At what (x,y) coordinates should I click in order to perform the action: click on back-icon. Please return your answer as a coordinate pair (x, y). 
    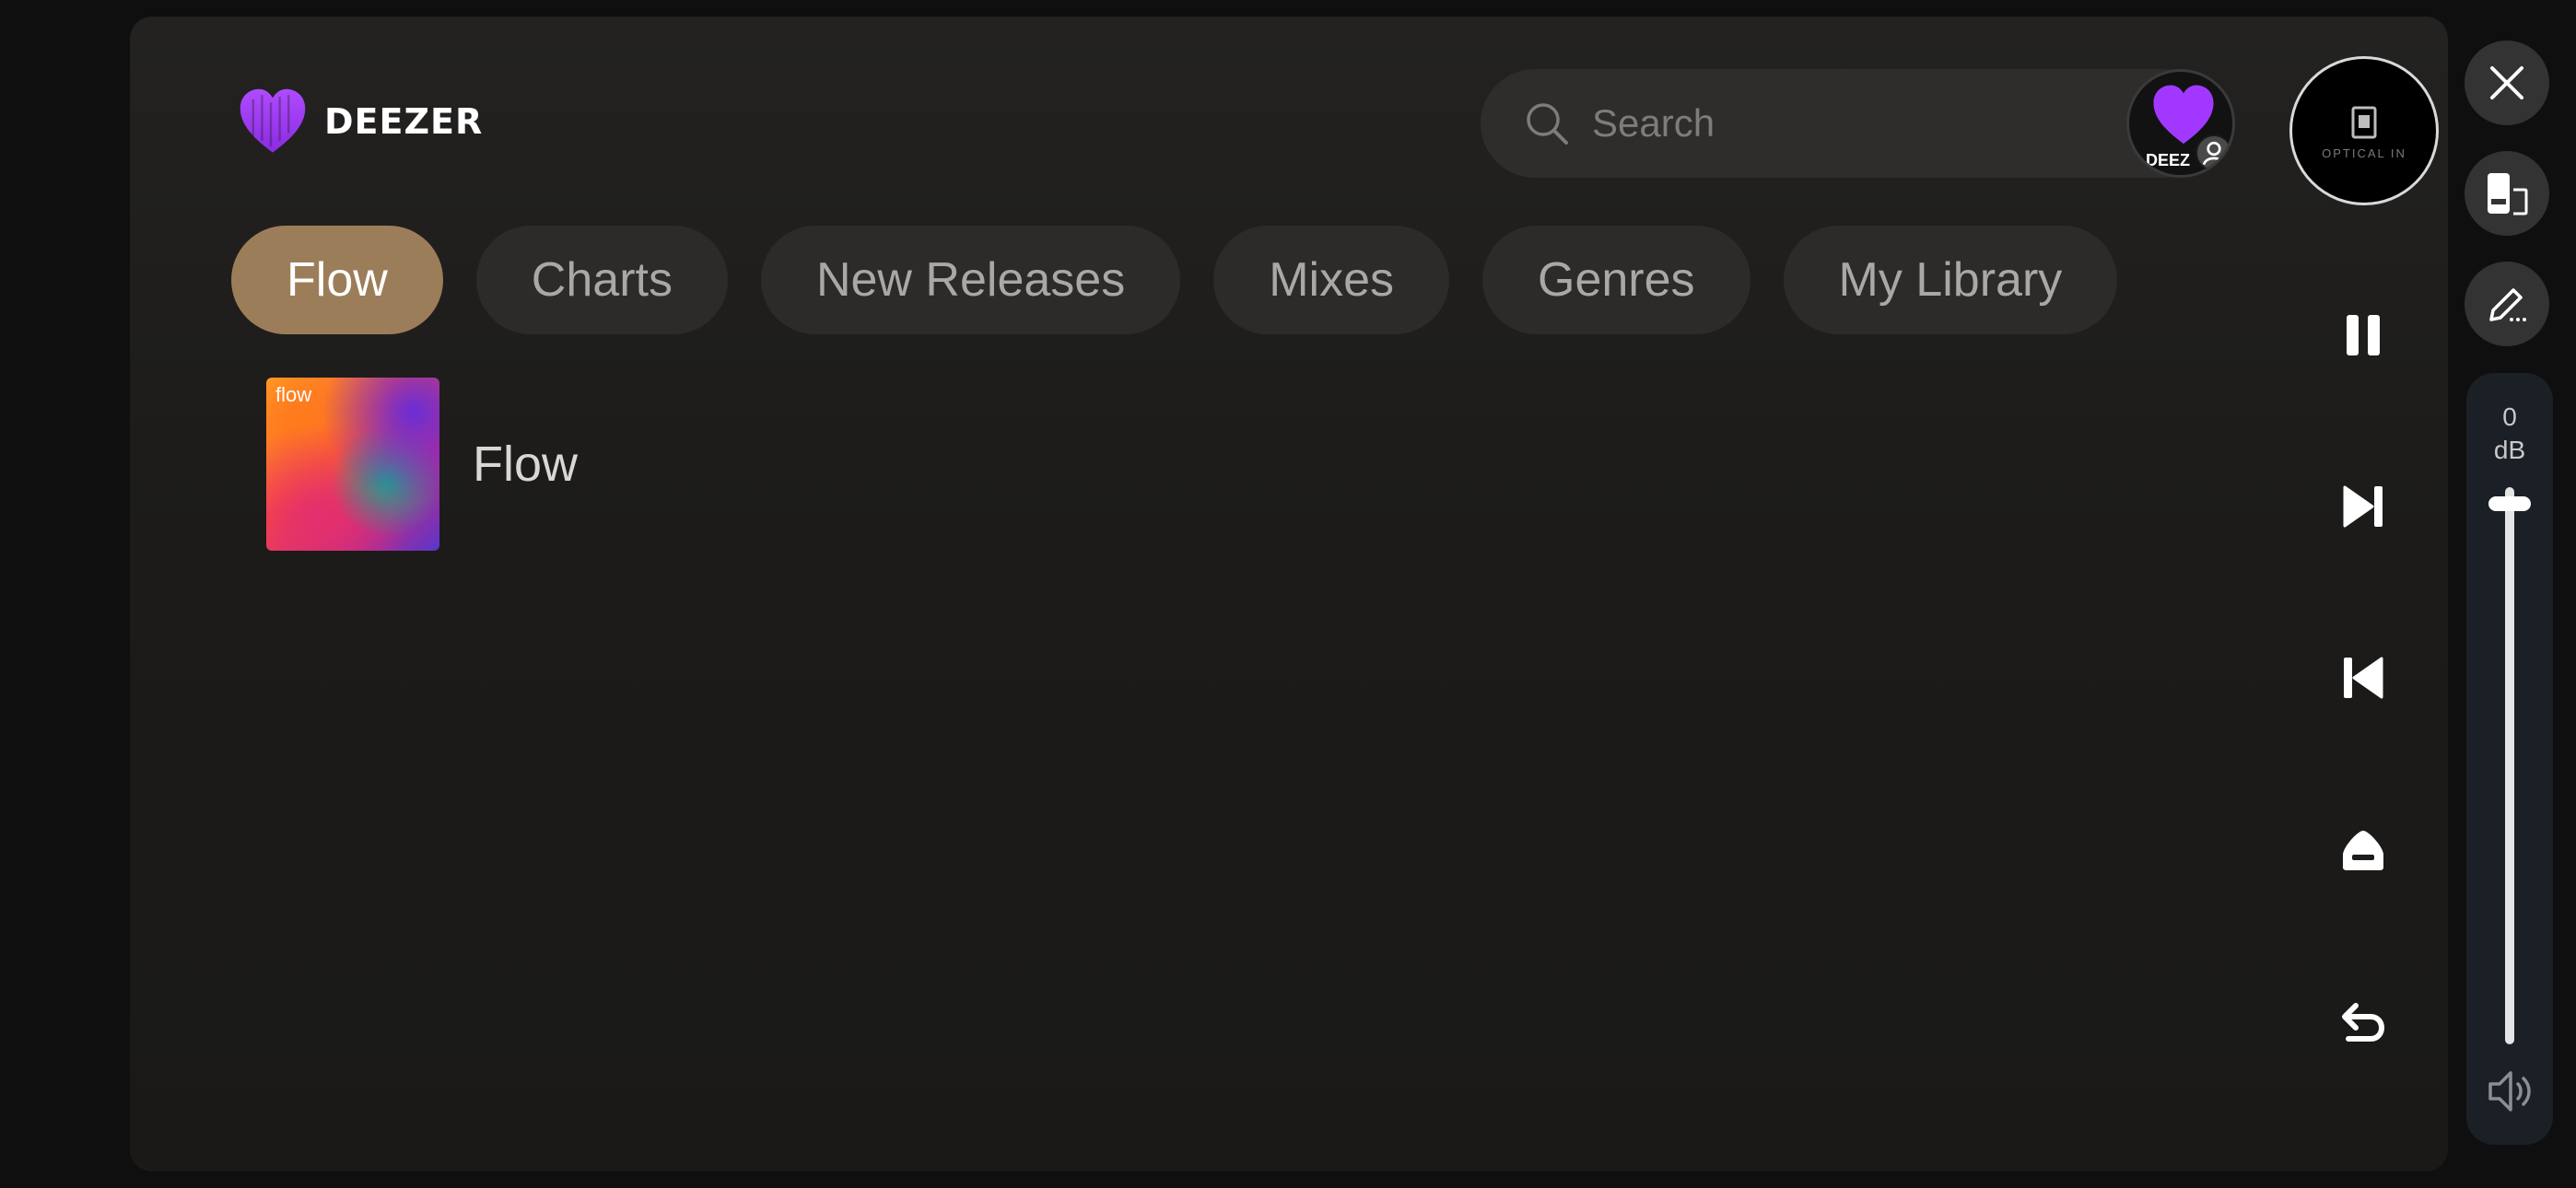
    Looking at the image, I should click on (2363, 1022).